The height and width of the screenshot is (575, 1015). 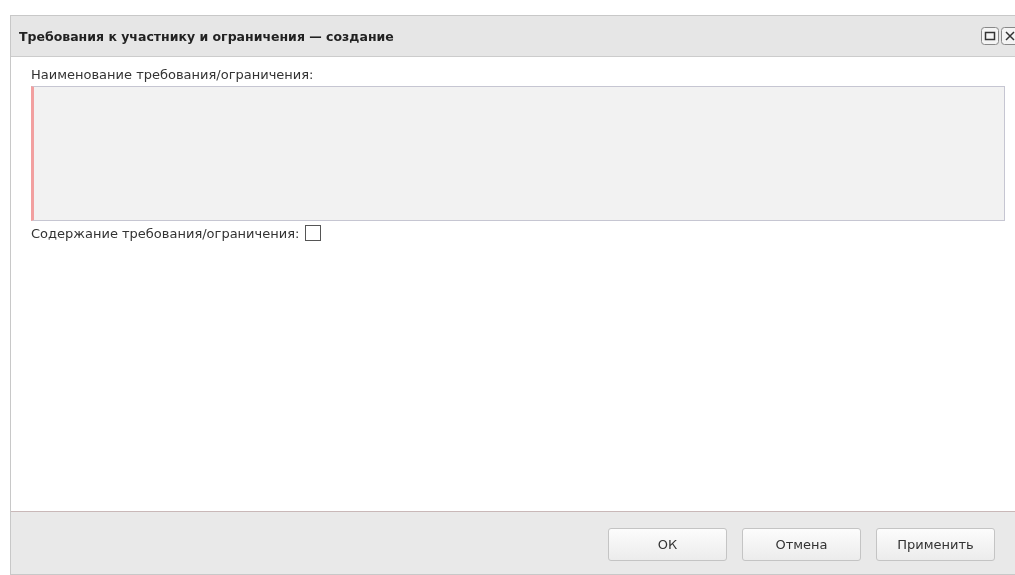 I want to click on window-title: Требования к участнику и ограничения — создание, so click(x=207, y=36).